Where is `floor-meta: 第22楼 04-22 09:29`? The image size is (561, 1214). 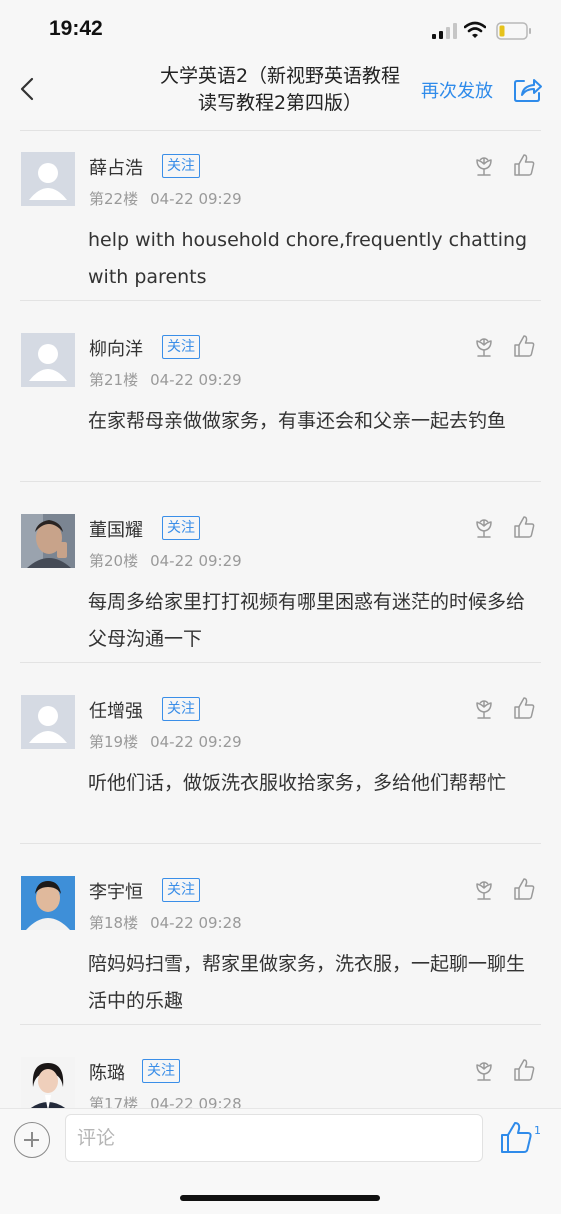 floor-meta: 第22楼 04-22 09:29 is located at coordinates (165, 198).